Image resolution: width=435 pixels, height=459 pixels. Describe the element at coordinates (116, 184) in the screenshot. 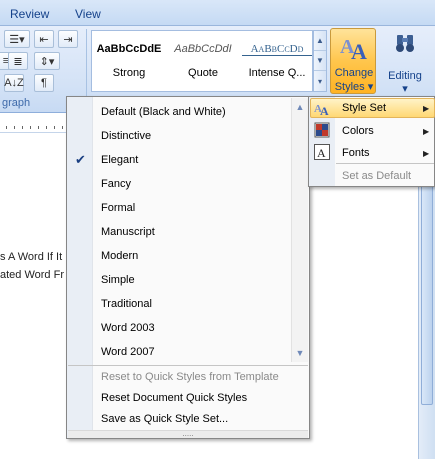

I see `menu-item-label: Fancy` at that location.